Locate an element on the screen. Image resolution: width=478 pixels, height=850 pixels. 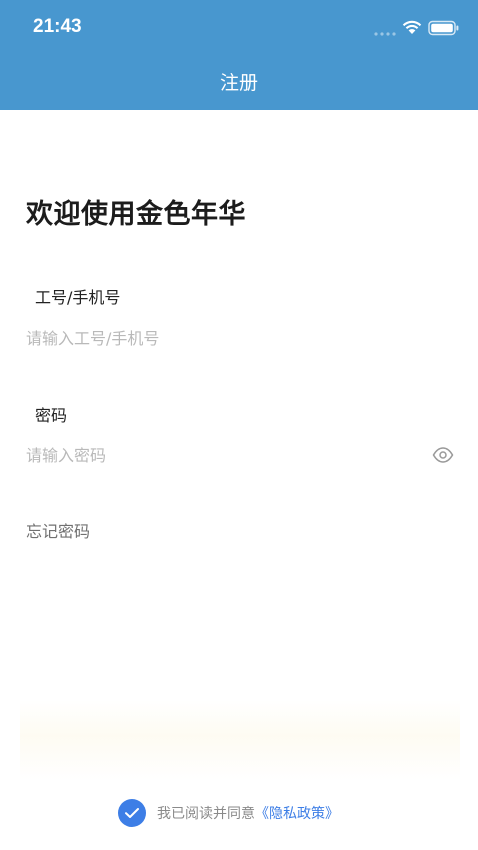
check-icon is located at coordinates (132, 813).